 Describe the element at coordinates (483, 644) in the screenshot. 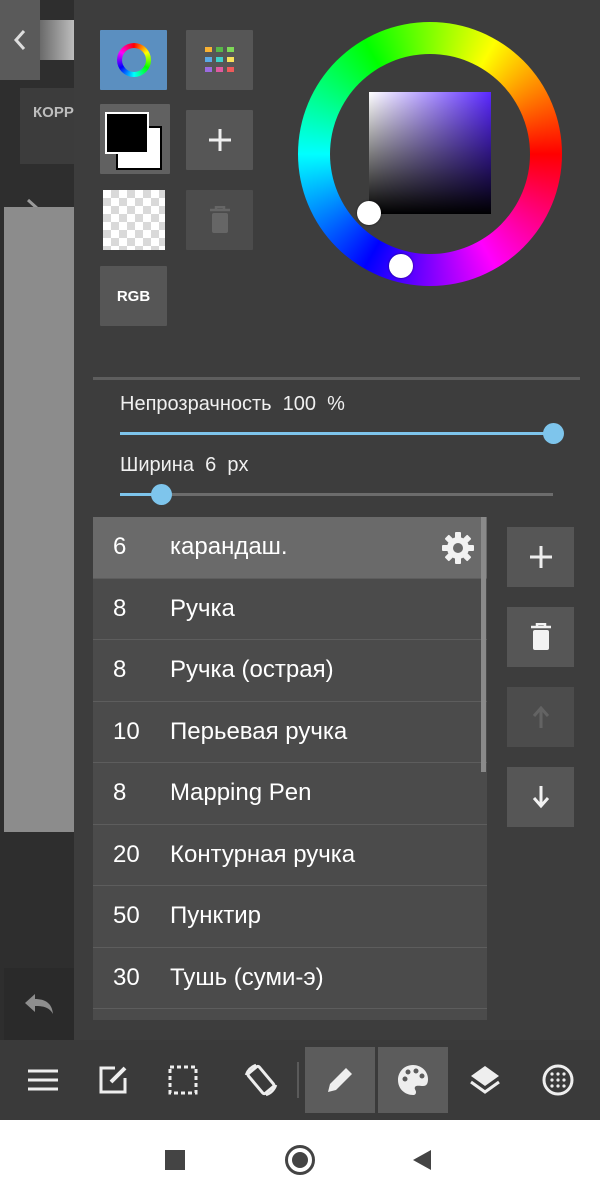

I see `brush-list-scrollbar` at that location.